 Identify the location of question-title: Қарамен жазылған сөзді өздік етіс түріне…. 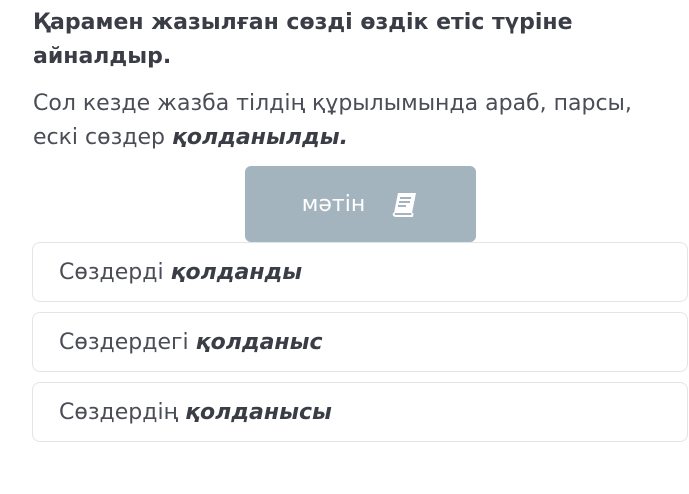
(303, 39).